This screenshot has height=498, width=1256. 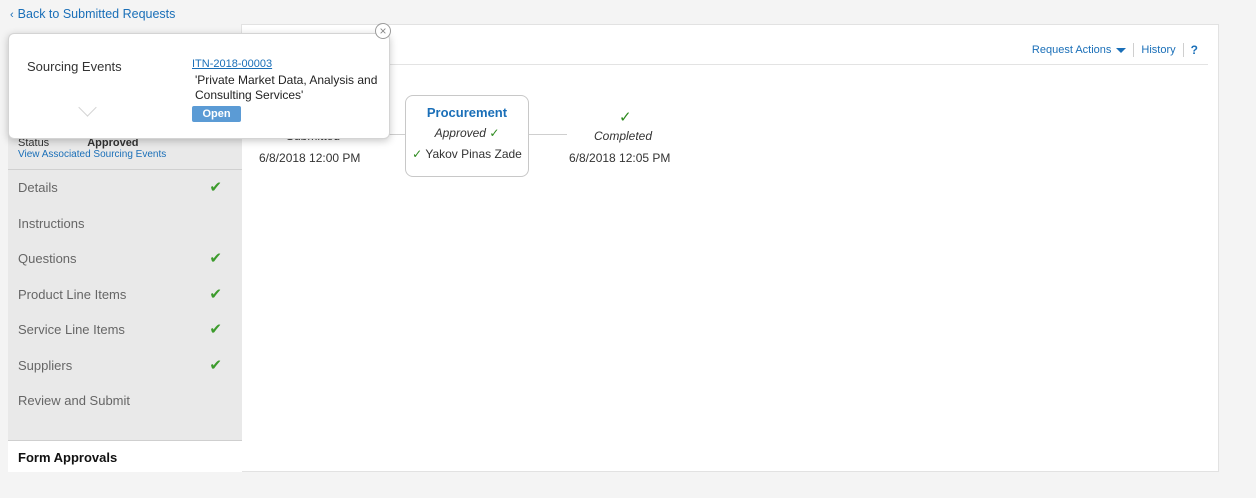 I want to click on sourcing-event-id-link: ITN-2018-00003, so click(x=232, y=64).